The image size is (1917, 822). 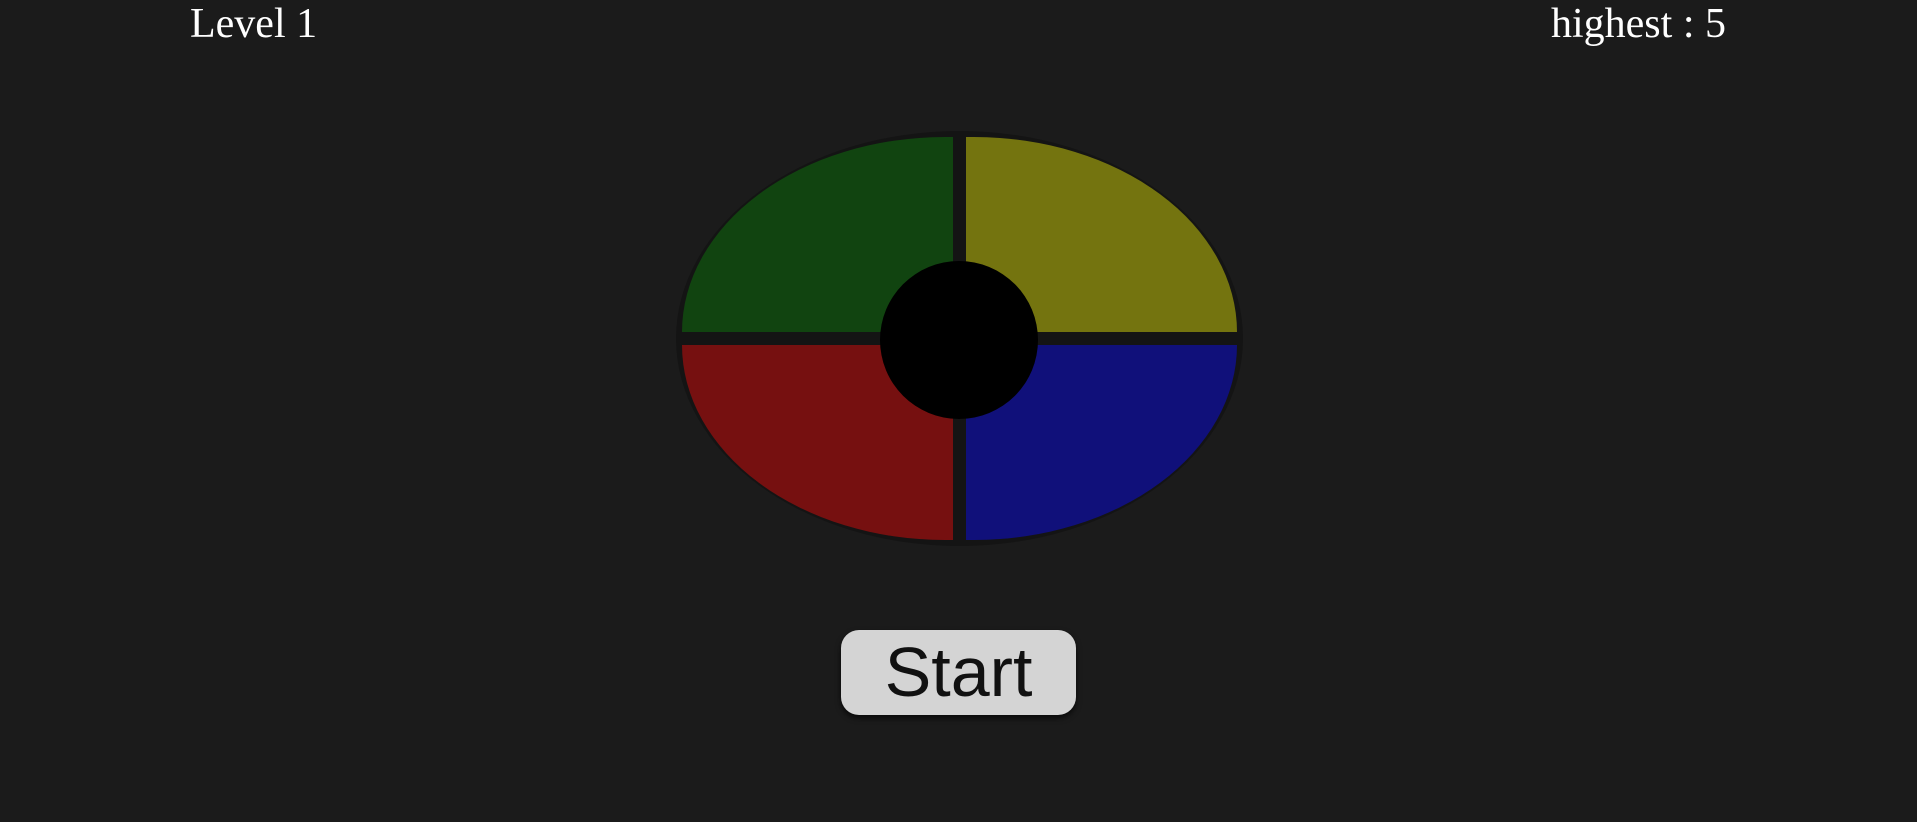 What do you see at coordinates (958, 672) in the screenshot?
I see `start-button: Start` at bounding box center [958, 672].